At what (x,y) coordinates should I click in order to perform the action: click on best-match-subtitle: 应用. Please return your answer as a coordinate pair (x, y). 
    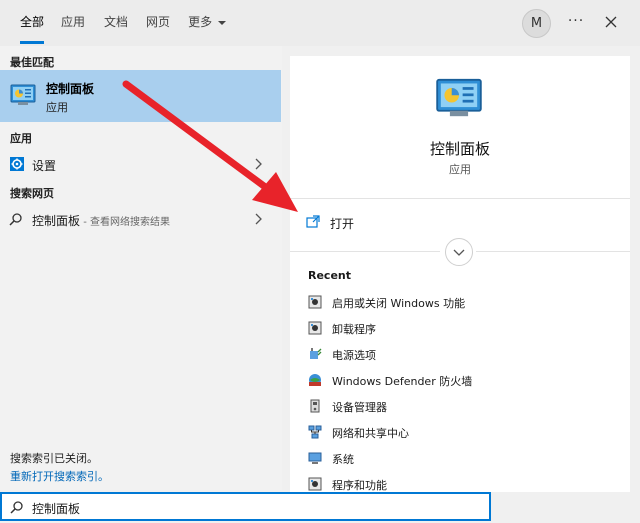
    Looking at the image, I should click on (57, 107).